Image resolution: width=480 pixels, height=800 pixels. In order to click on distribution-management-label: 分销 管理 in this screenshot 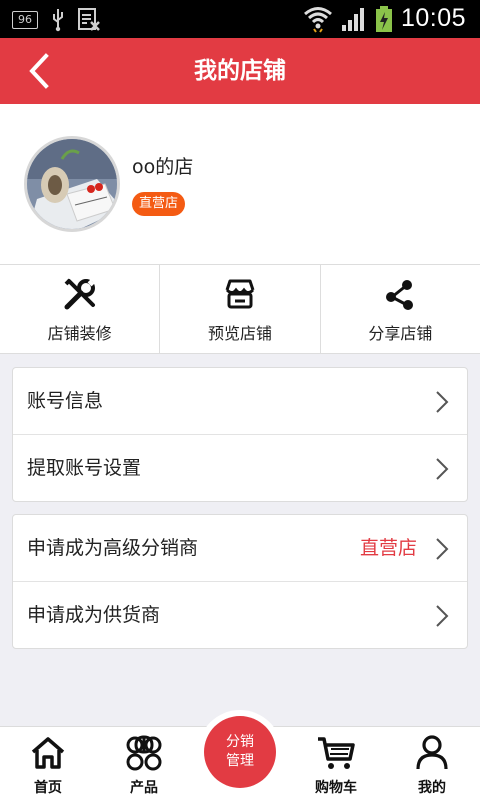, I will do `click(240, 752)`.